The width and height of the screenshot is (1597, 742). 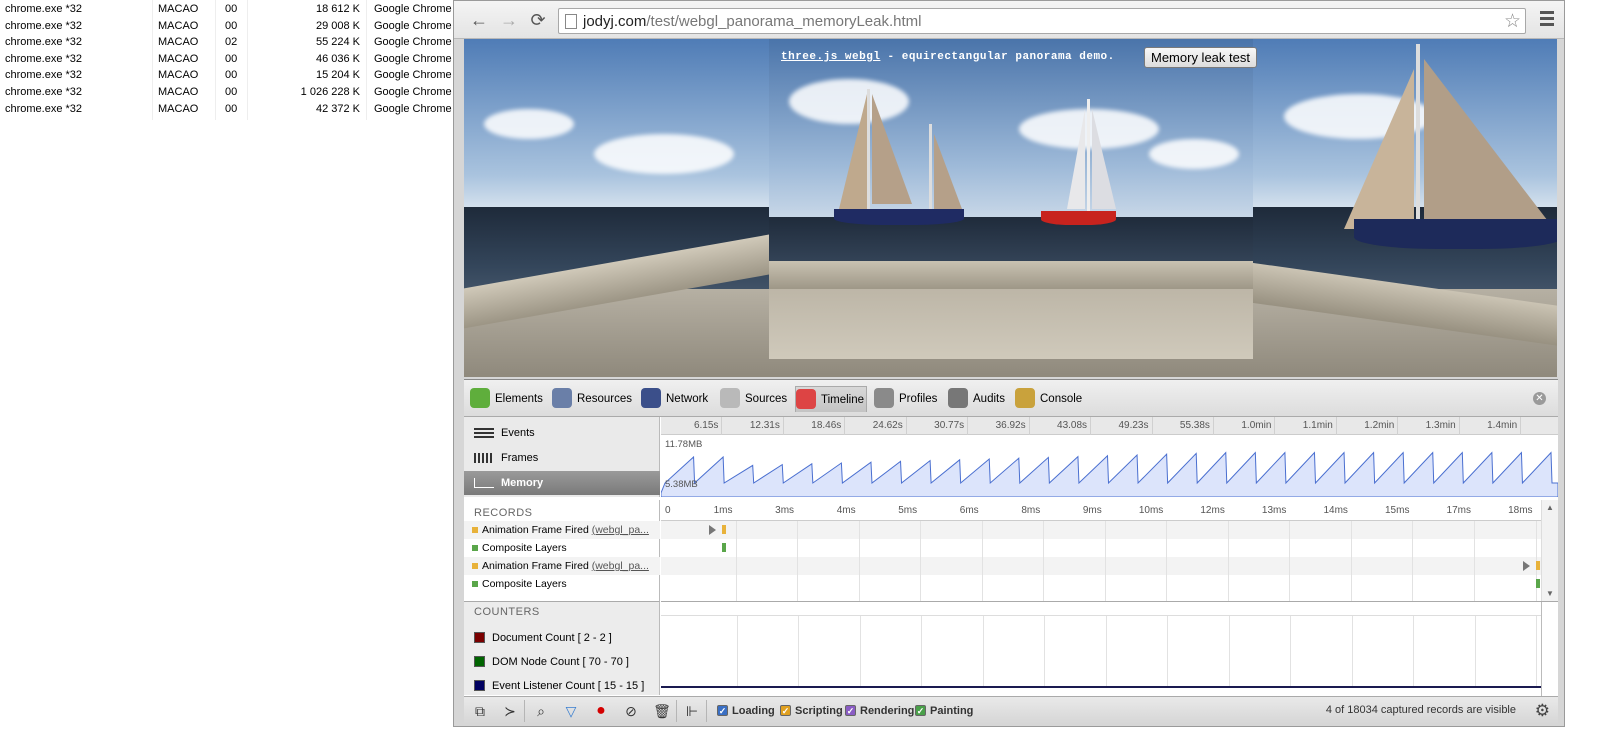 What do you see at coordinates (601, 711) in the screenshot?
I see `record-icon: ●` at bounding box center [601, 711].